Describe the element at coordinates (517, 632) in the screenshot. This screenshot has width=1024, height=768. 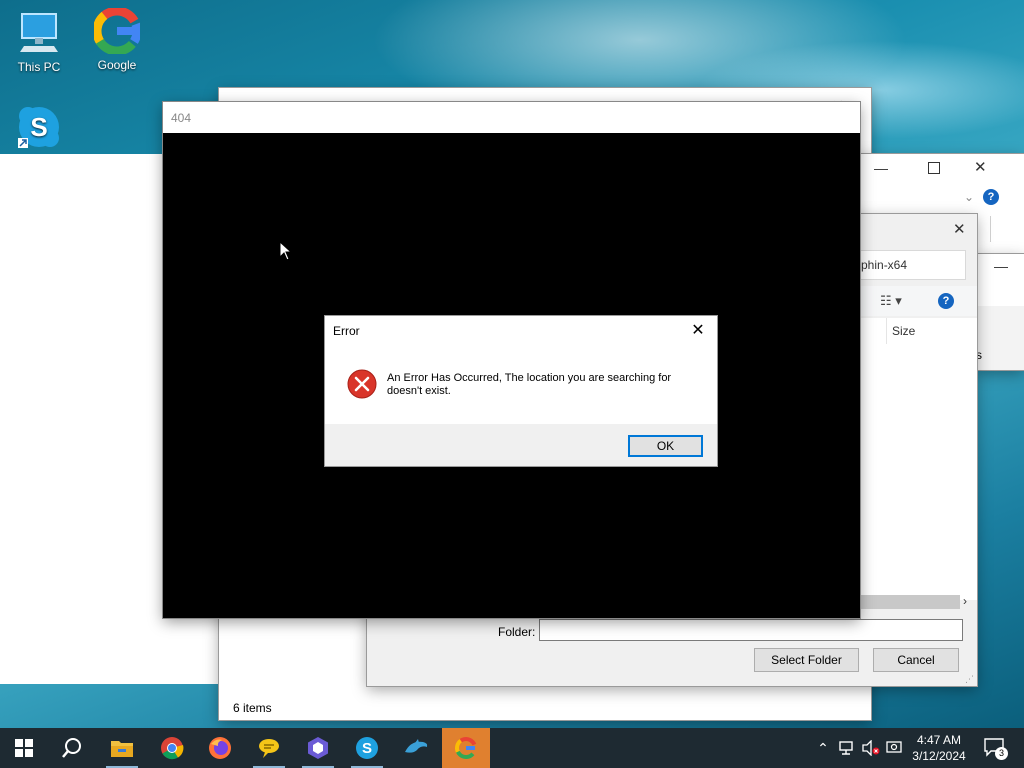
I see `folder-label: Folder:` at that location.